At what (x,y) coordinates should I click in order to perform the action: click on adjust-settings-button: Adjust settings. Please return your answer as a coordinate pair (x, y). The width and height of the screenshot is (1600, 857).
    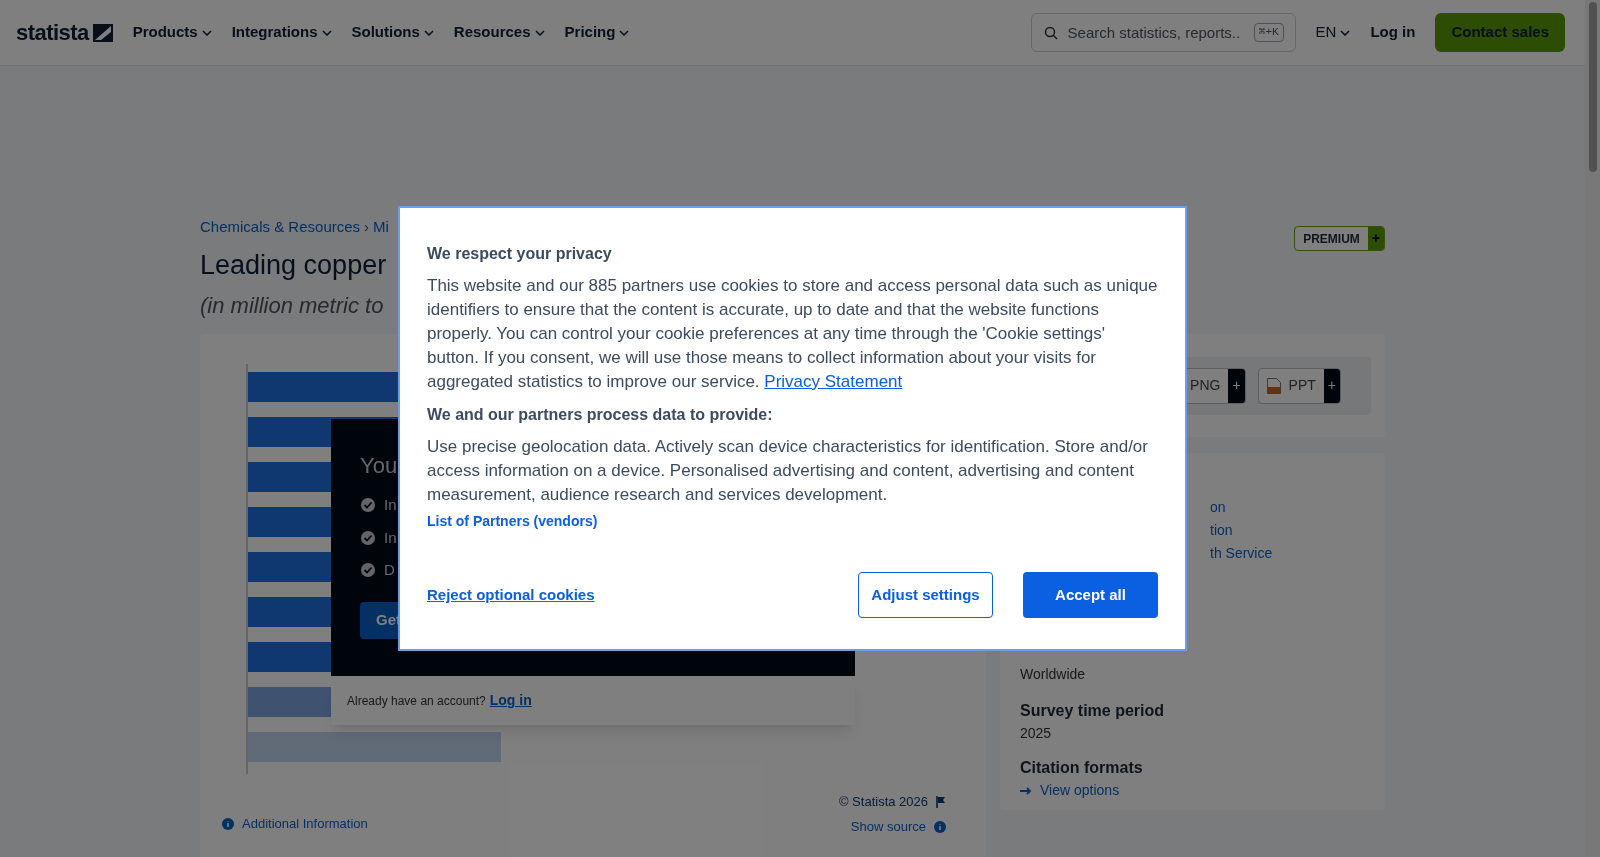
    Looking at the image, I should click on (925, 595).